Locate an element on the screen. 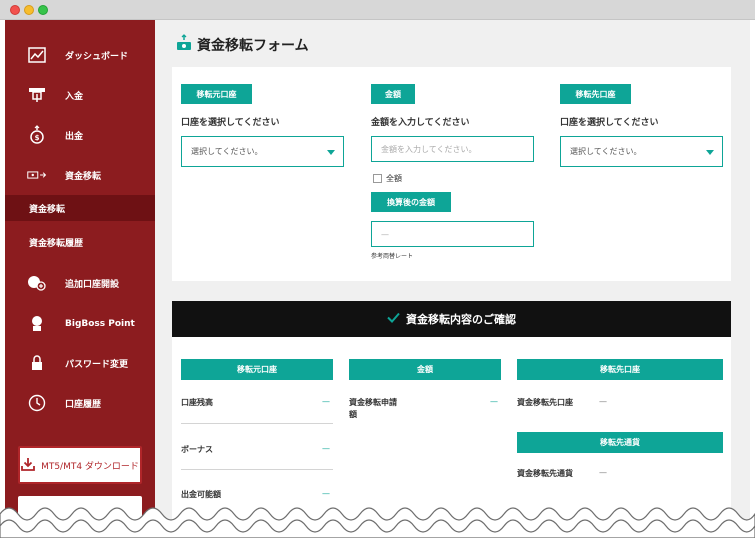 This screenshot has height=538, width=755. mt5-mt4-download-button: MT5/MT4 ダウンロード is located at coordinates (80, 465).